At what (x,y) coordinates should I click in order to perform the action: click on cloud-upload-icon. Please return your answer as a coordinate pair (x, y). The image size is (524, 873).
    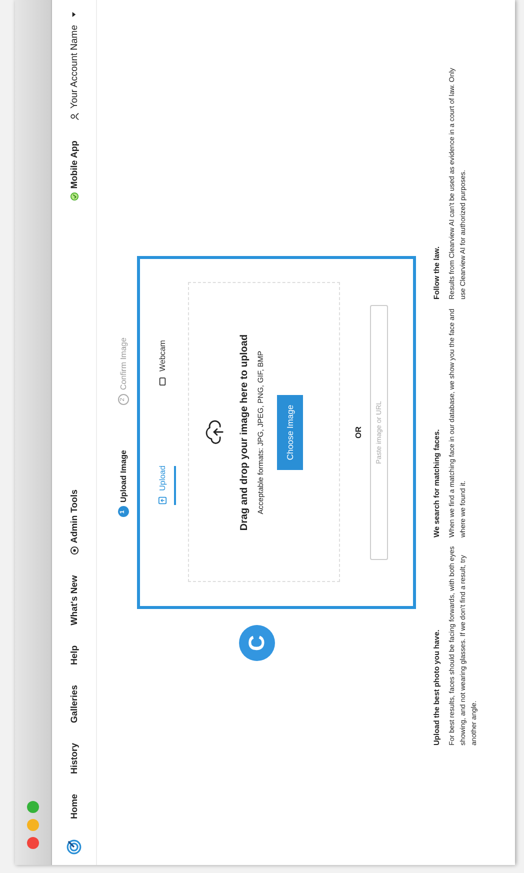
    Looking at the image, I should click on (214, 433).